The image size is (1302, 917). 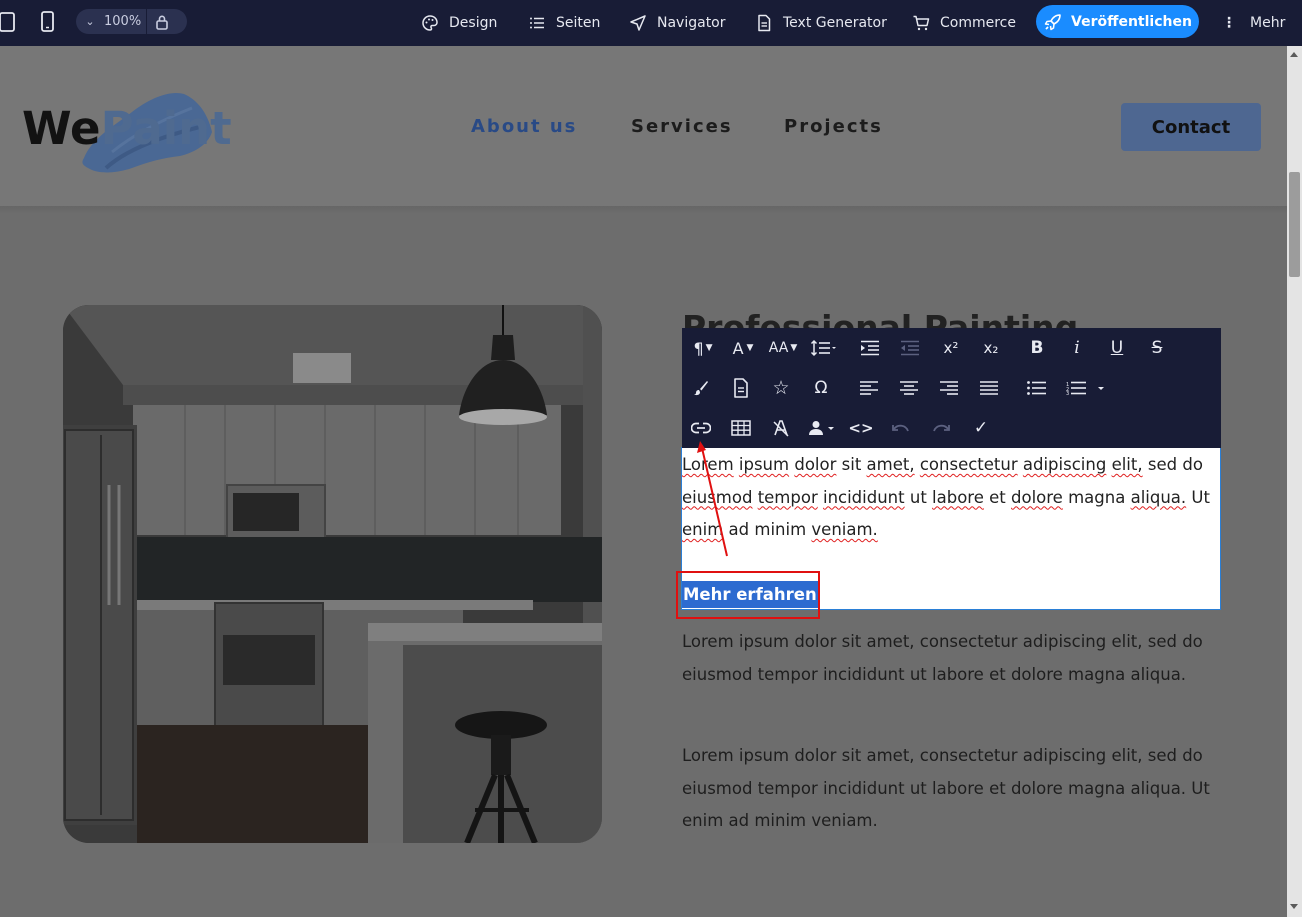 What do you see at coordinates (835, 23) in the screenshot?
I see `nav-text-generator-label: Text Generator` at bounding box center [835, 23].